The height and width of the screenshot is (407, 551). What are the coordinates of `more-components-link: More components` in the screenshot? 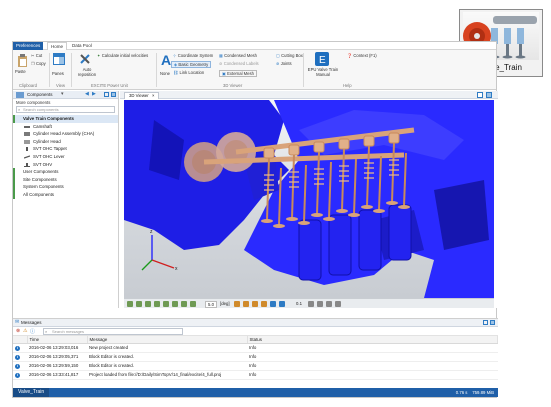 It's located at (65, 102).